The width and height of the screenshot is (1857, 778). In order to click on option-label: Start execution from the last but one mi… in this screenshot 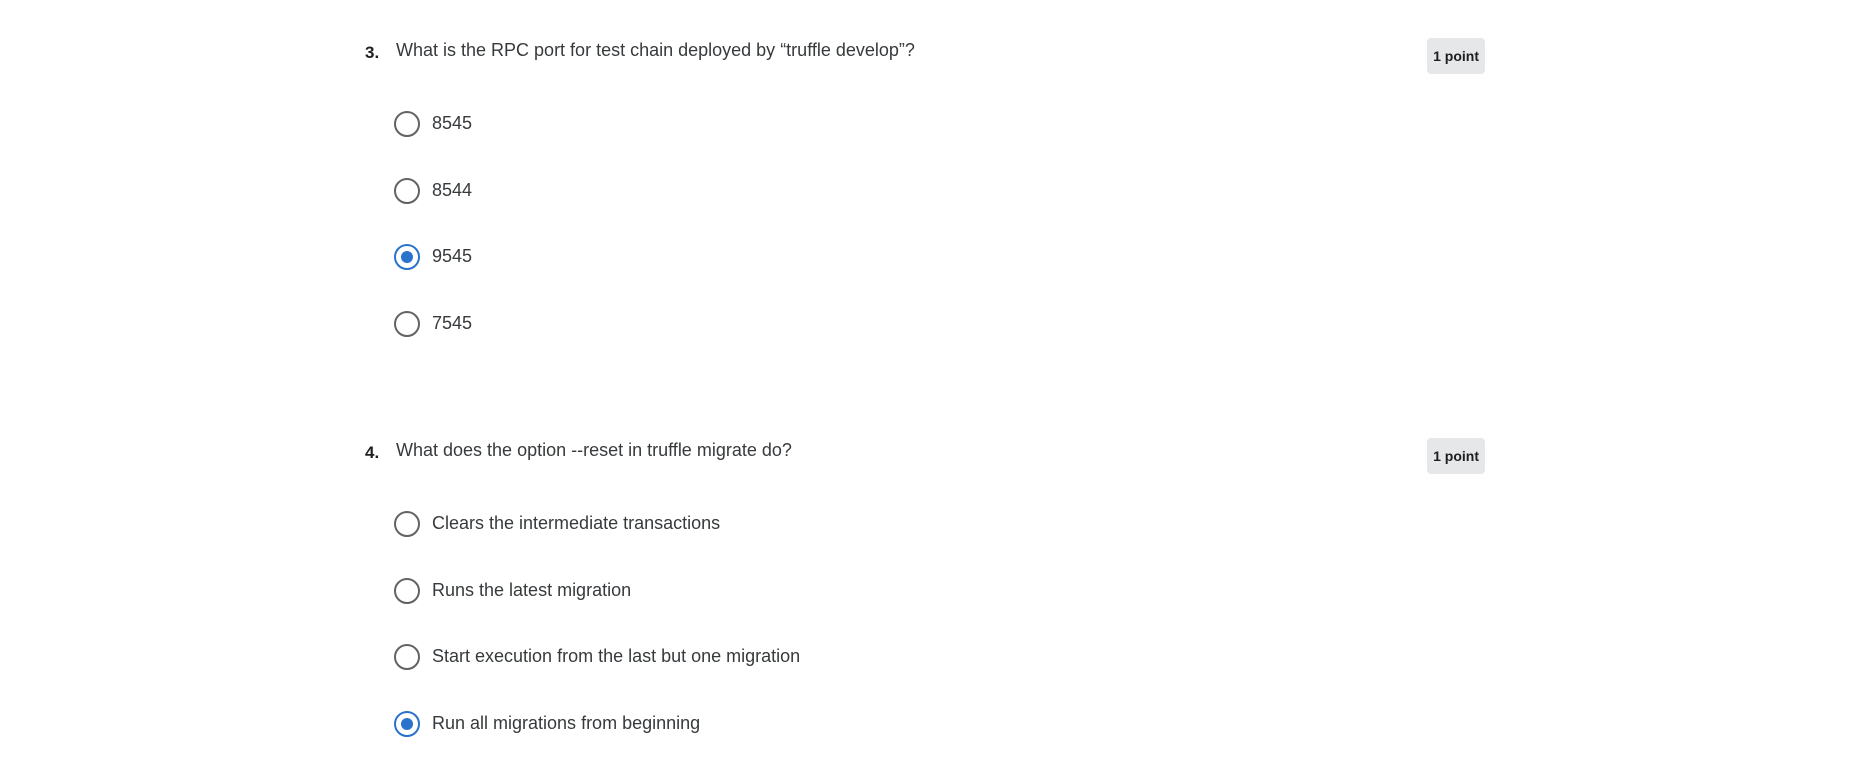, I will do `click(616, 656)`.